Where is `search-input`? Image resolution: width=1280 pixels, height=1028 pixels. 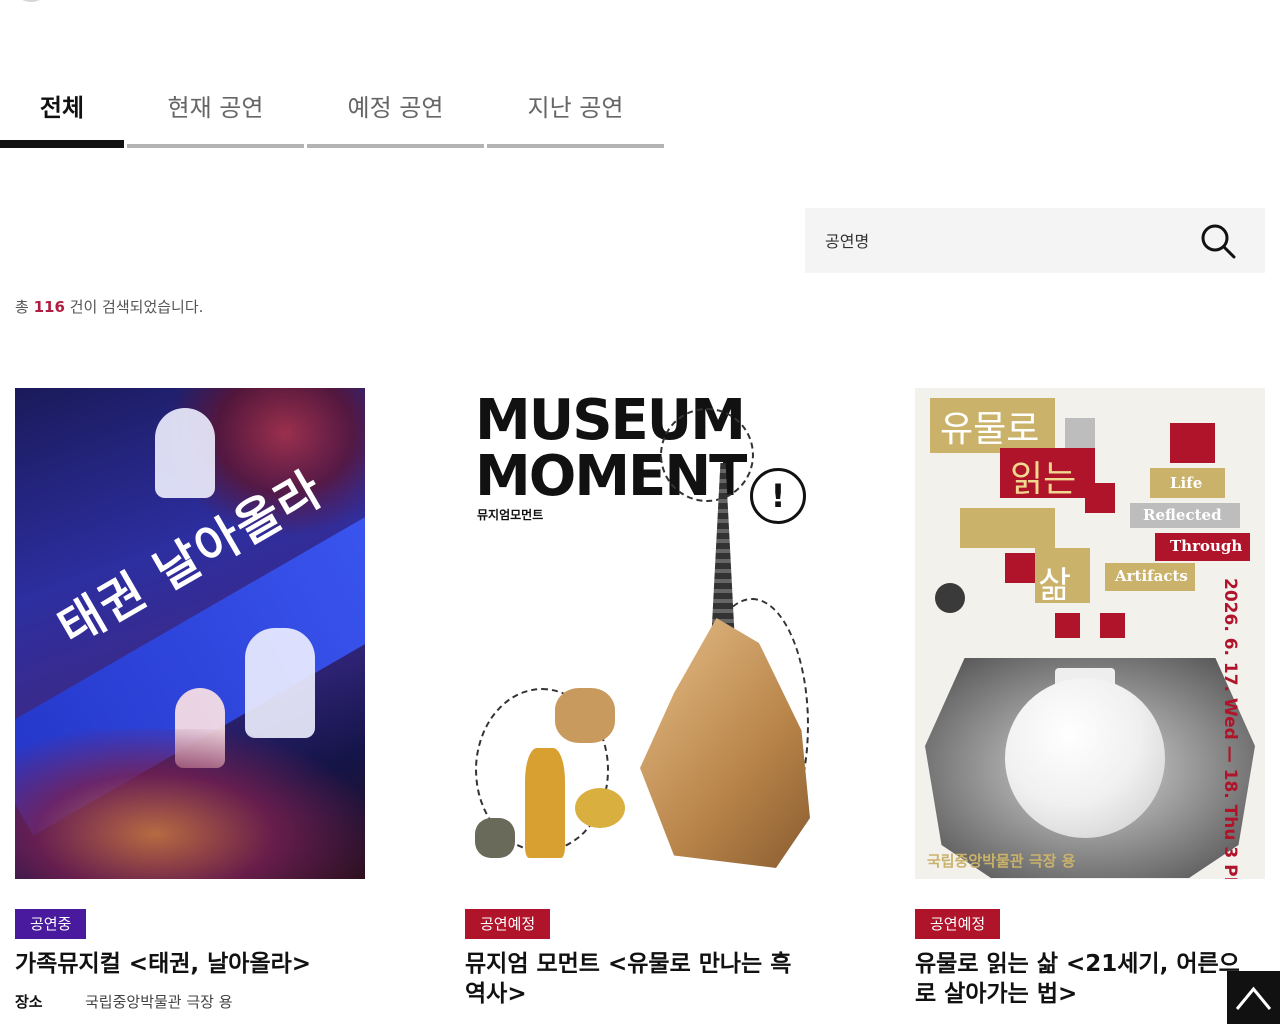 search-input is located at coordinates (1010, 241).